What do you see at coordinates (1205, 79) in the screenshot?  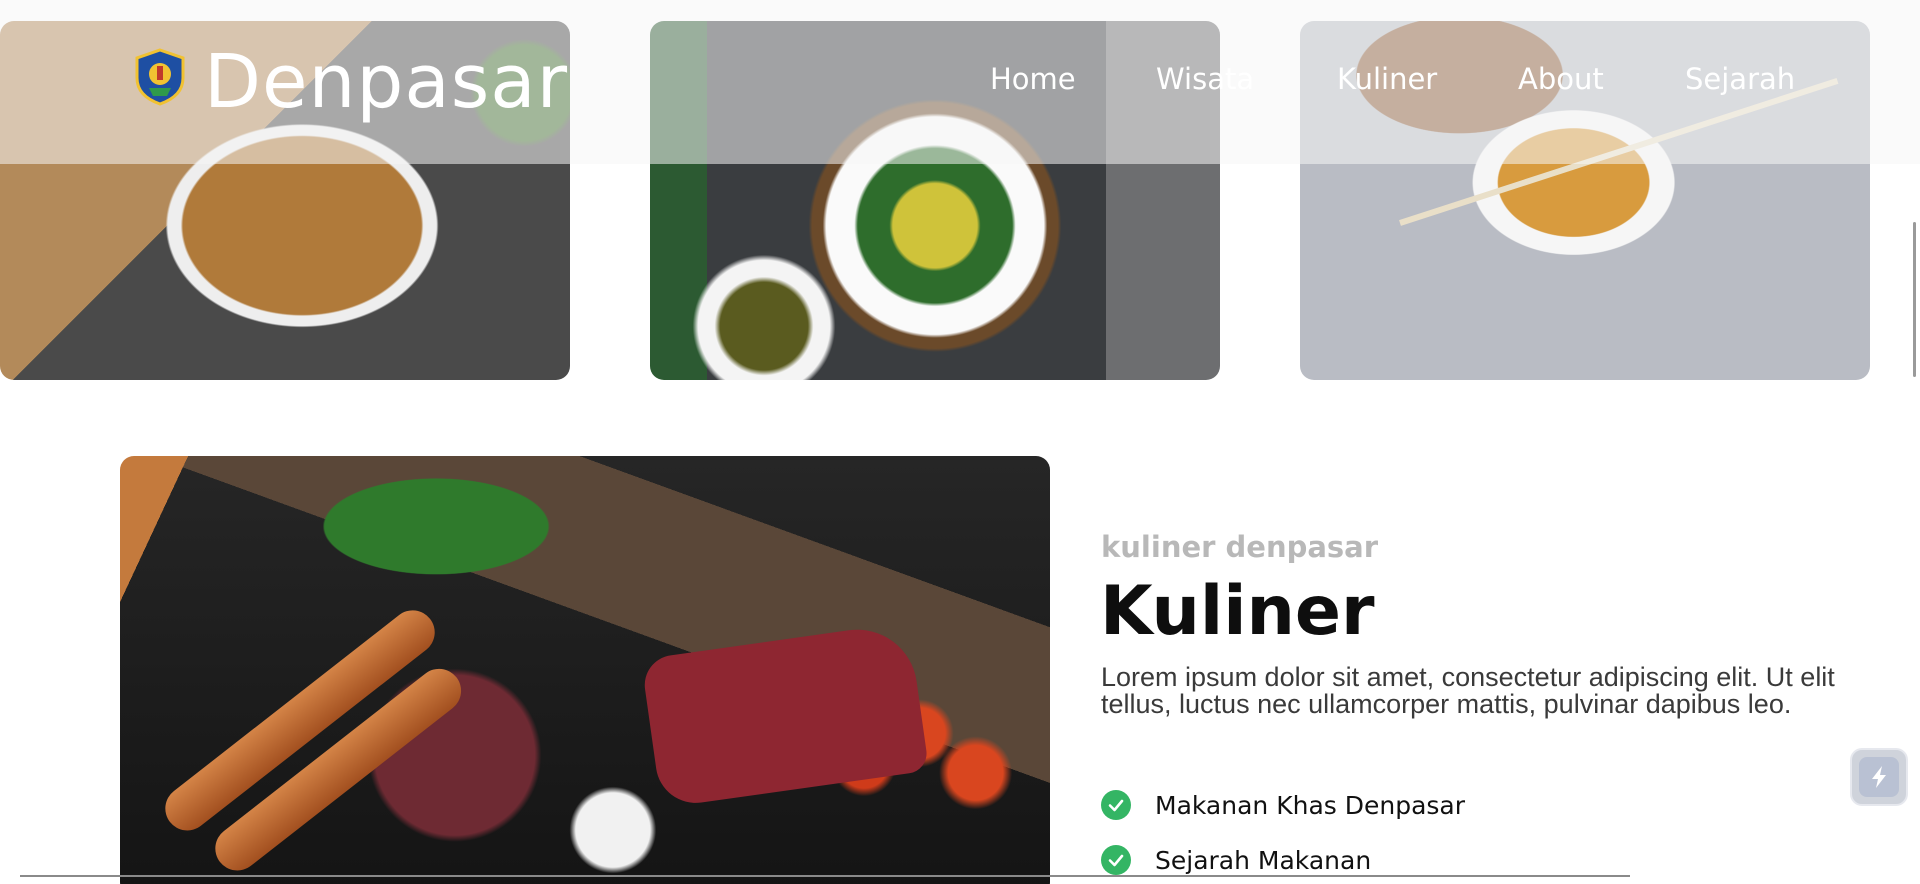 I see `nav-wisata: Wisata` at bounding box center [1205, 79].